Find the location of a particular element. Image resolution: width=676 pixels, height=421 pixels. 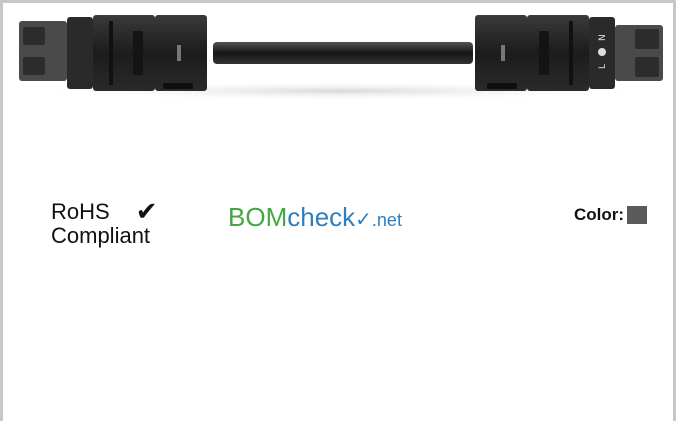

color-indicator: Color: is located at coordinates (610, 215).